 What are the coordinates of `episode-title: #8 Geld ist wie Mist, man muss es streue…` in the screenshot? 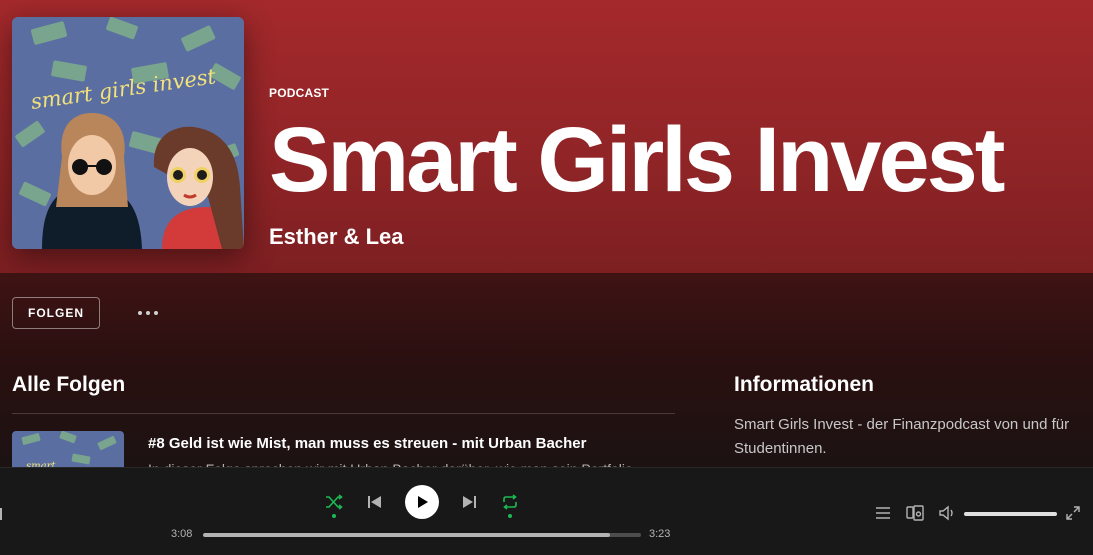 It's located at (367, 443).